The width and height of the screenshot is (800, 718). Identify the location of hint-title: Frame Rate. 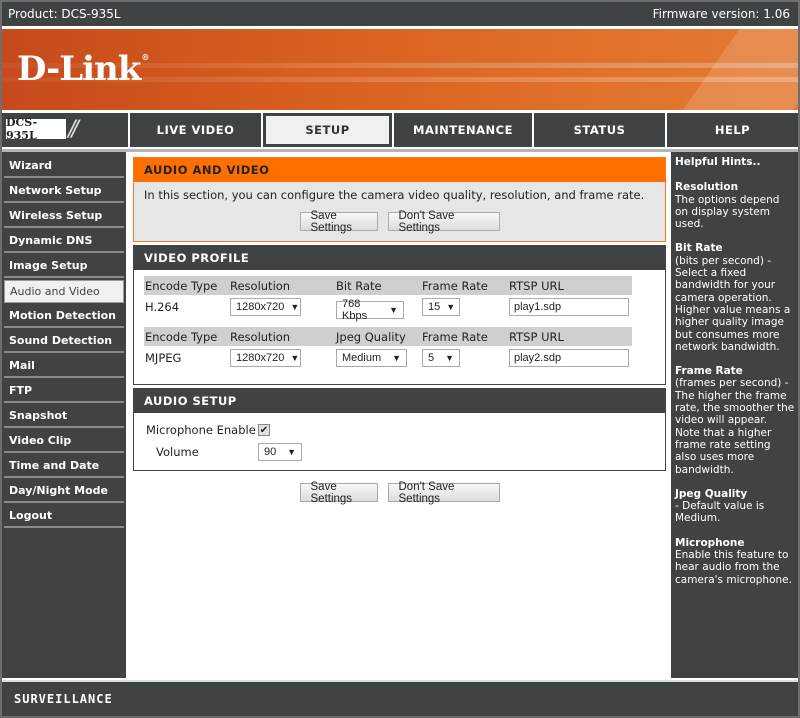
(709, 371).